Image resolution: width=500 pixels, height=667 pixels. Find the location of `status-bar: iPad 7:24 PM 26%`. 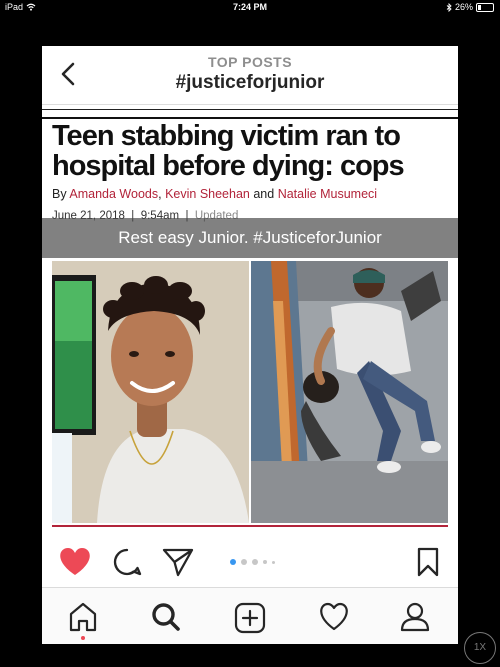

status-bar: iPad 7:24 PM 26% is located at coordinates (250, 7).